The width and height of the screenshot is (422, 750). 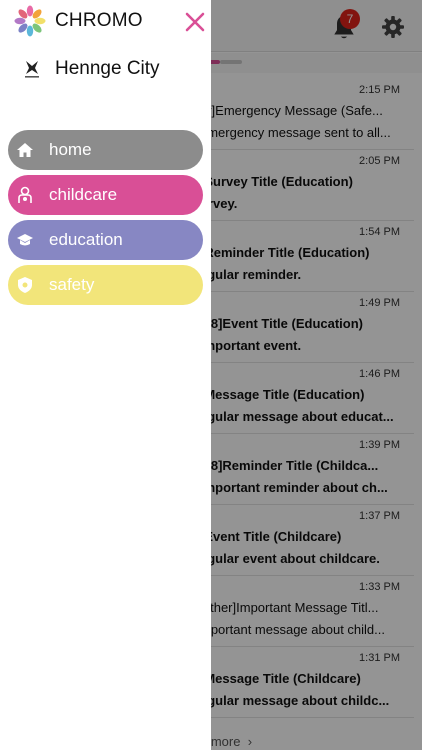 I want to click on menu-item-education: education, so click(x=105, y=240).